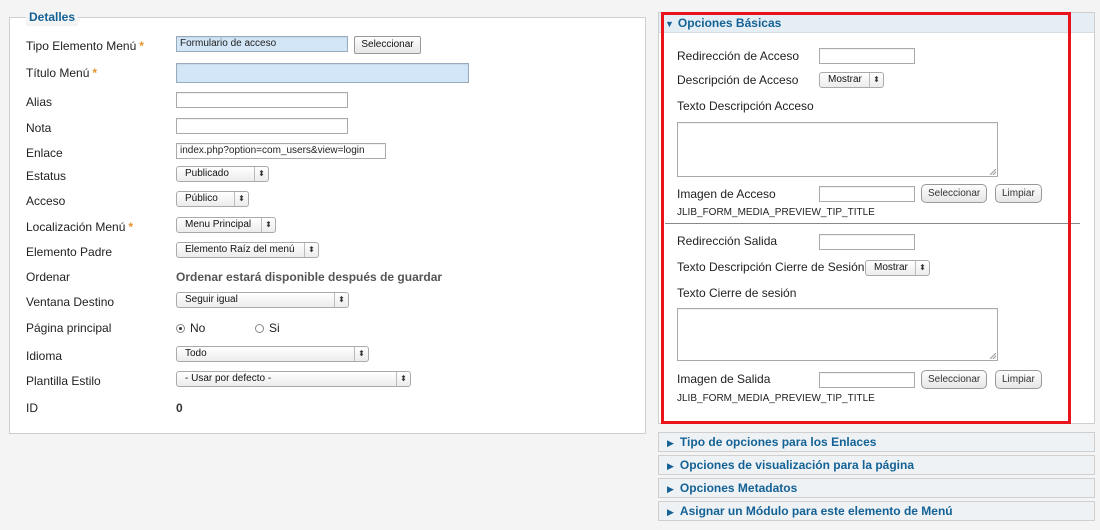 This screenshot has height=530, width=1100. Describe the element at coordinates (272, 354) in the screenshot. I see `language-select: Todo ⬍` at that location.